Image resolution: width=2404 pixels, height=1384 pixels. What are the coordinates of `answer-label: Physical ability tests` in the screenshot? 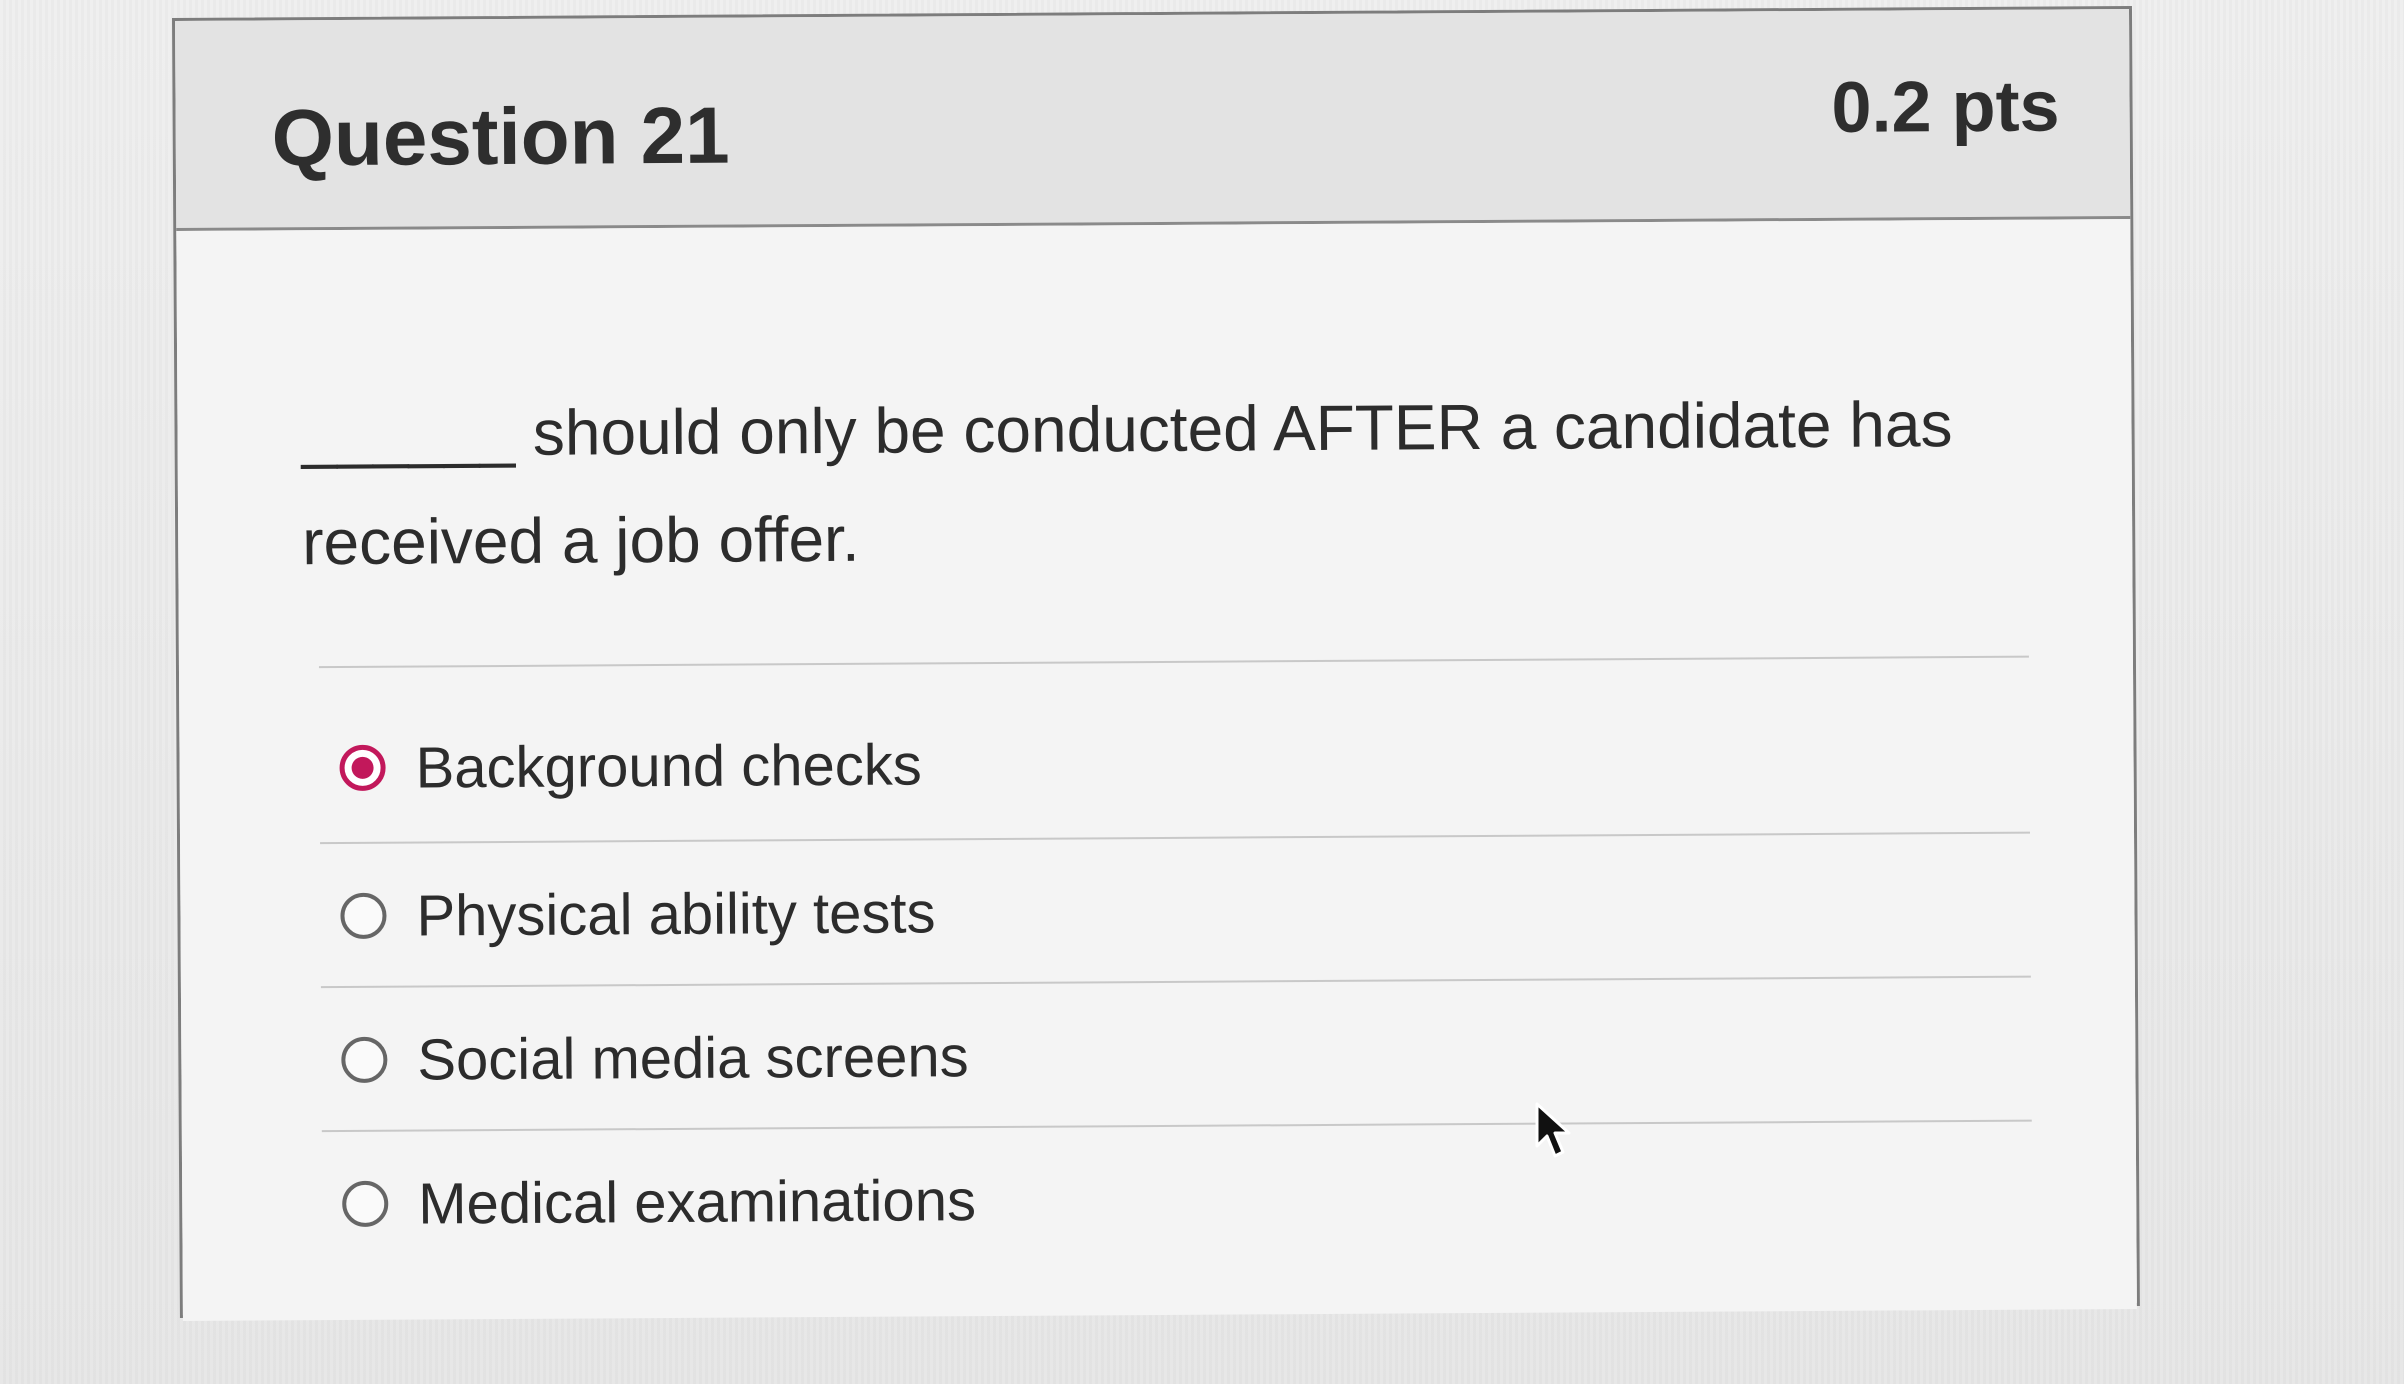 It's located at (676, 914).